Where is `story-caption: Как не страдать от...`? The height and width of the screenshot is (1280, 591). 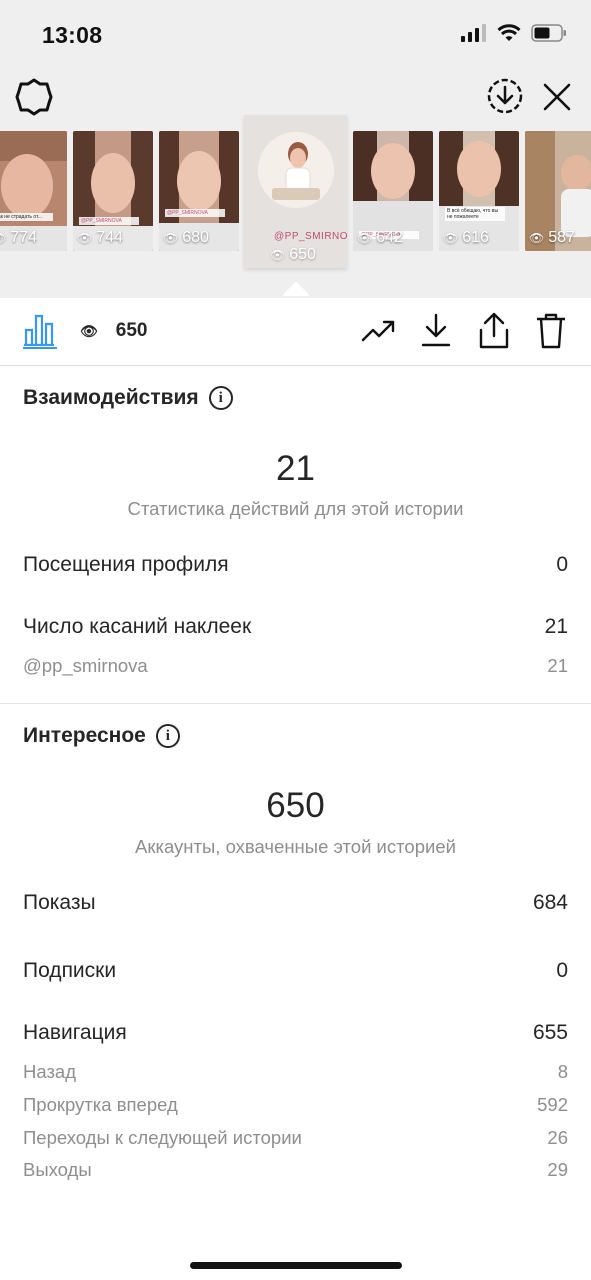 story-caption: Как не страдать от... is located at coordinates (26, 217).